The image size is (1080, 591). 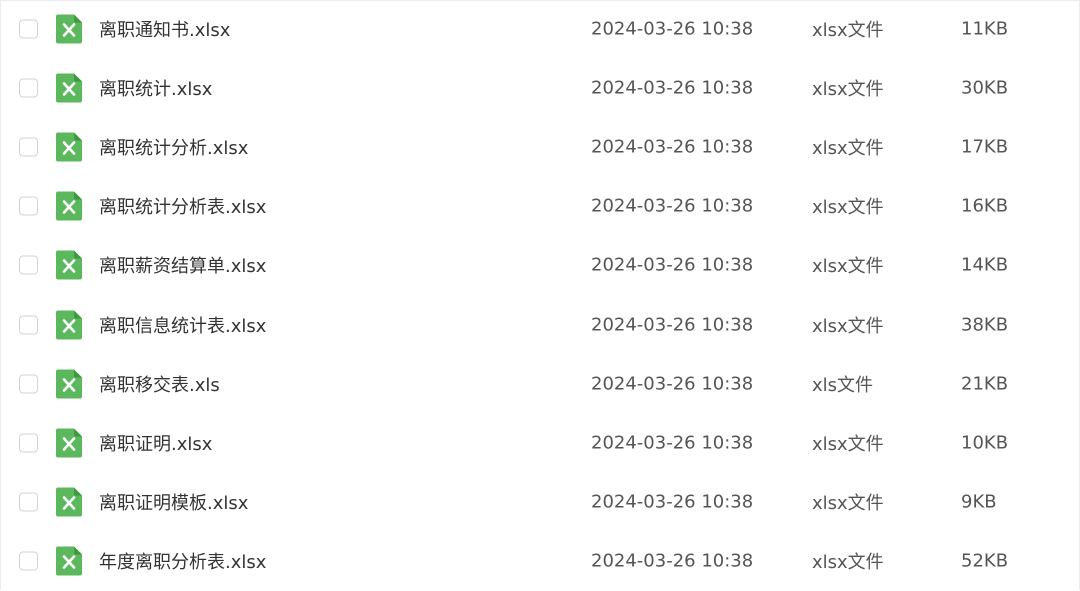 What do you see at coordinates (985, 384) in the screenshot?
I see `file-size: 21KB` at bounding box center [985, 384].